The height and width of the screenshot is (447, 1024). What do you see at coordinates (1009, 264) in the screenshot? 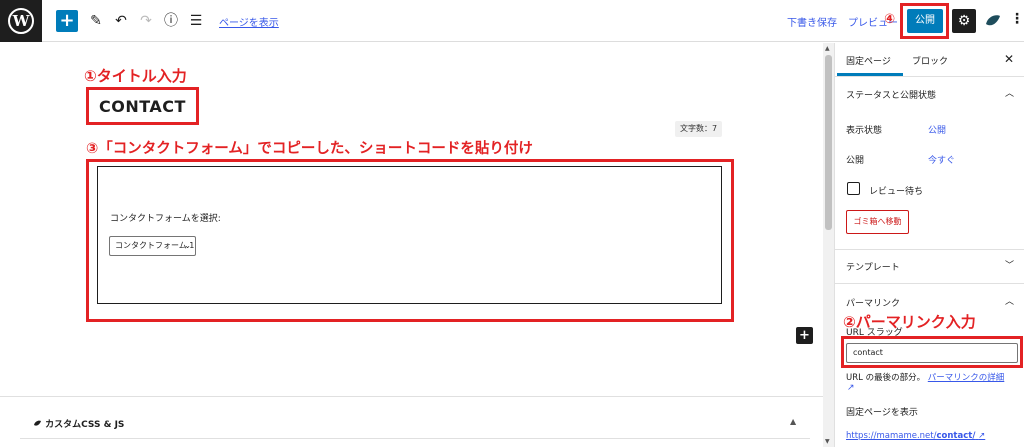
I see `chevron-down-icon: ﹀` at bounding box center [1009, 264].